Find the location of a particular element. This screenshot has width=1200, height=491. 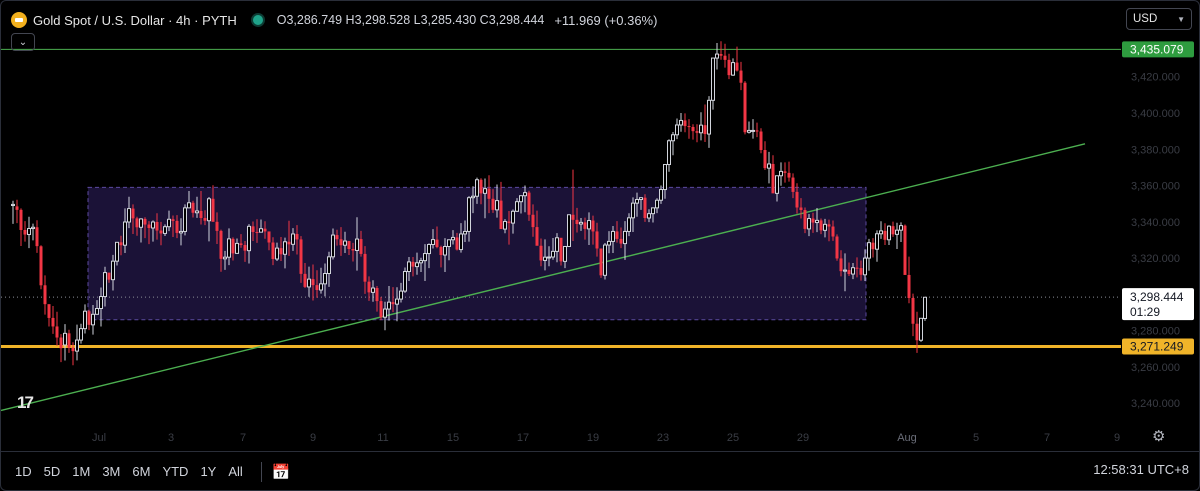

clock: 12:58:31 UTC+8 is located at coordinates (1141, 469).